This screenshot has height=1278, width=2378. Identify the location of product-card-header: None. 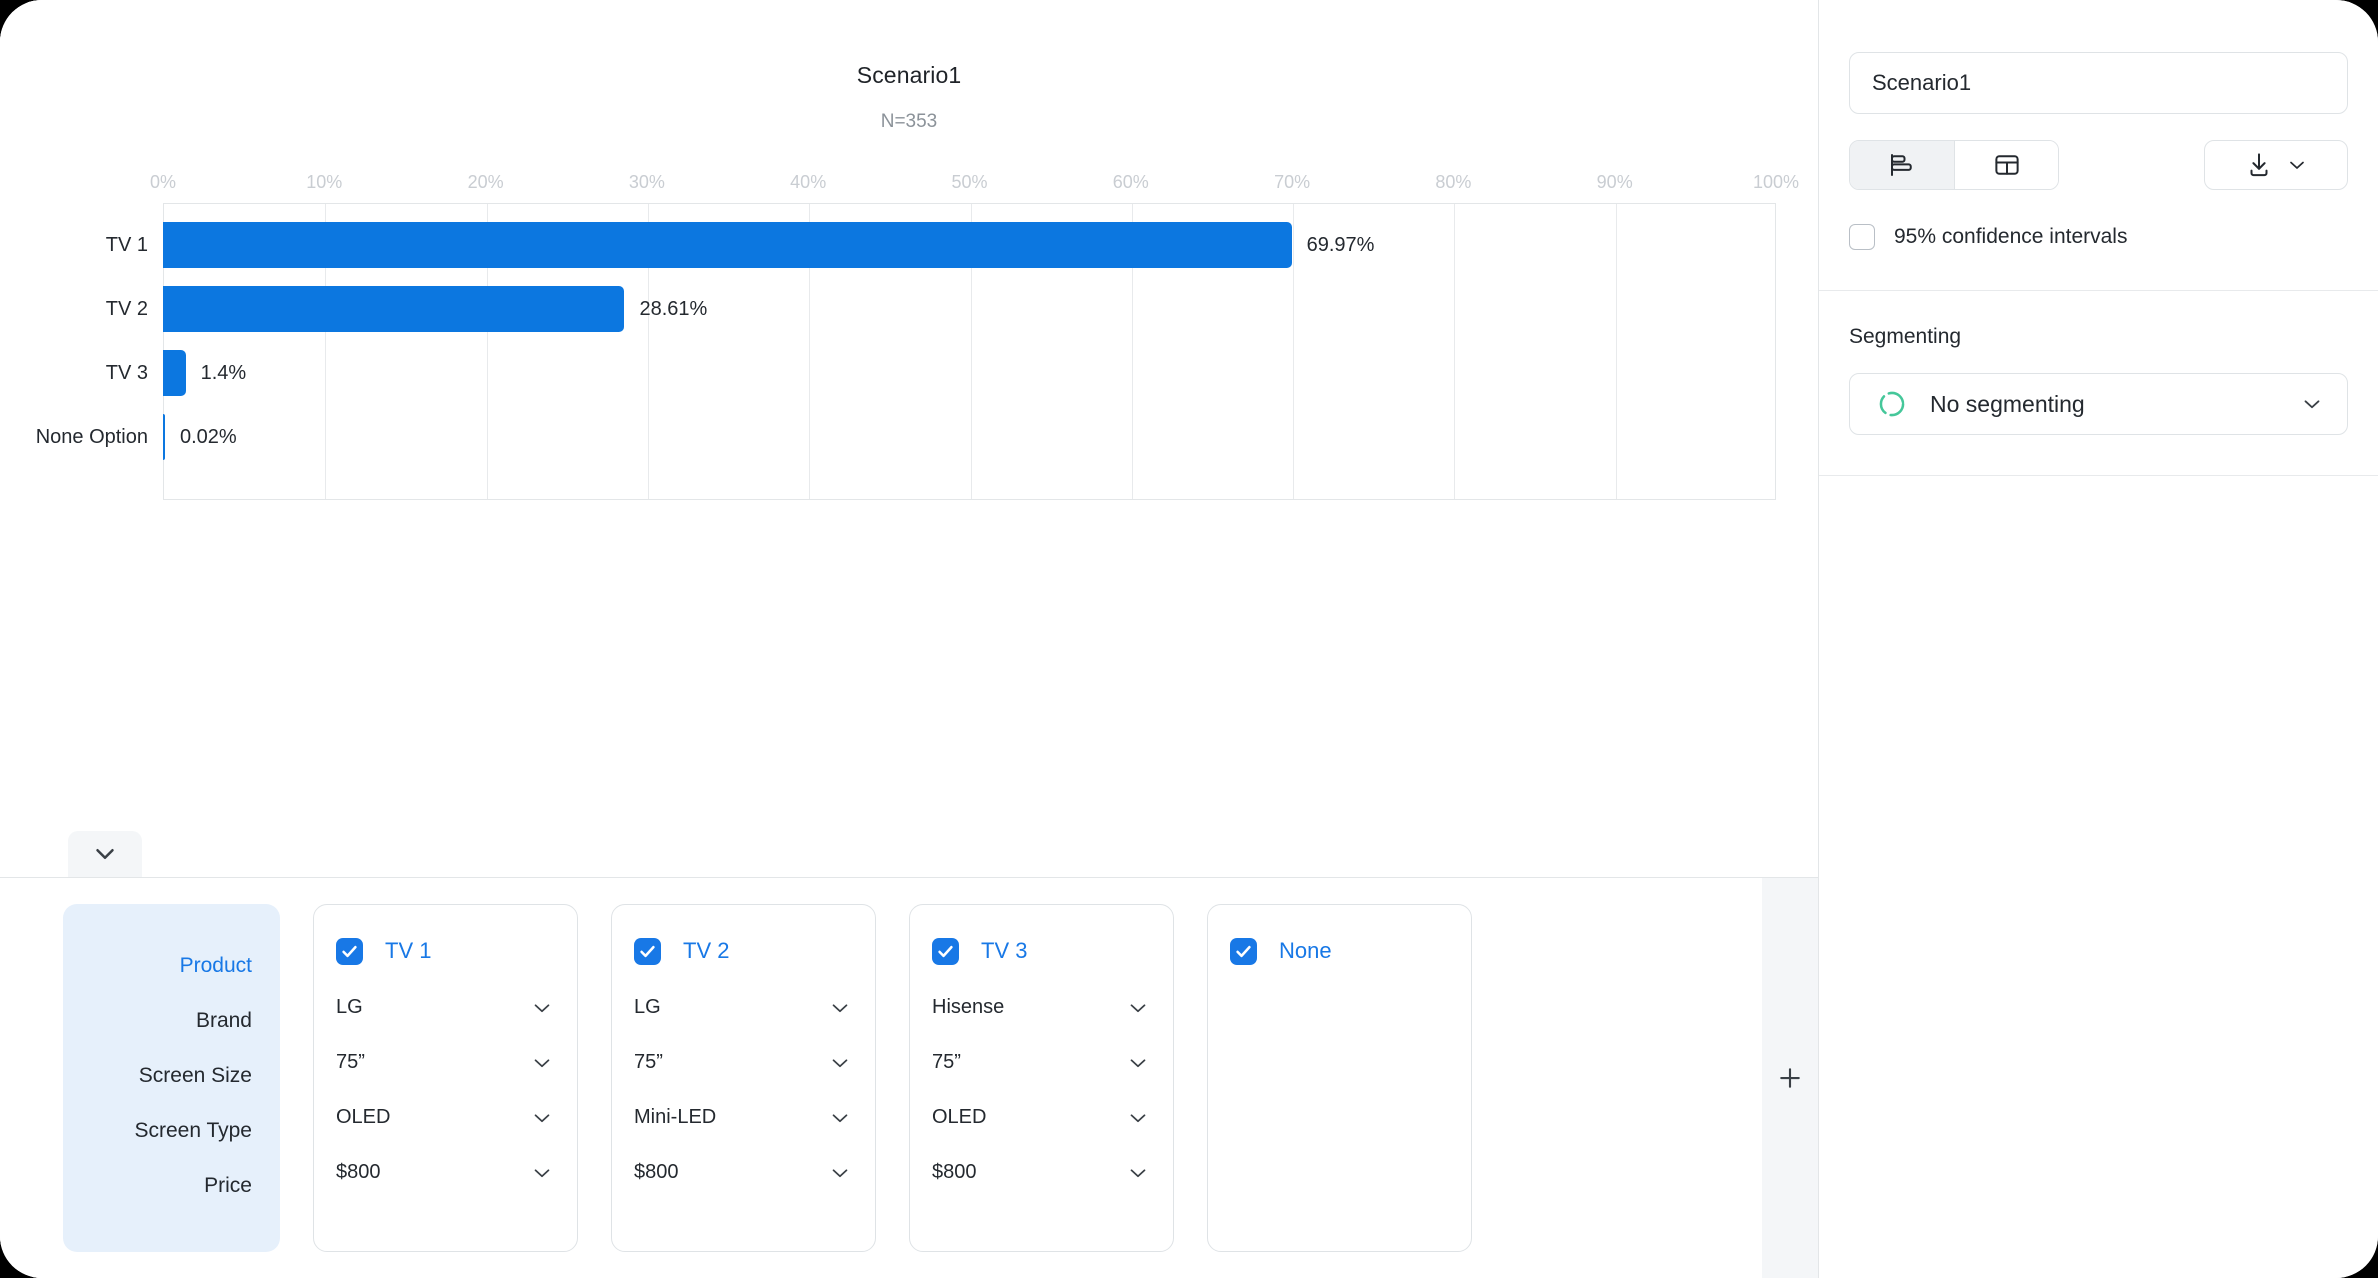
(1339, 951).